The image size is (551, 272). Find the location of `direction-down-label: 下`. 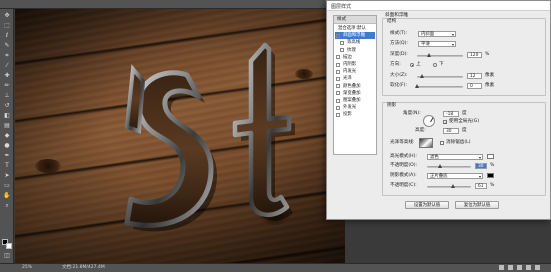

direction-down-label: 下 is located at coordinates (441, 64).